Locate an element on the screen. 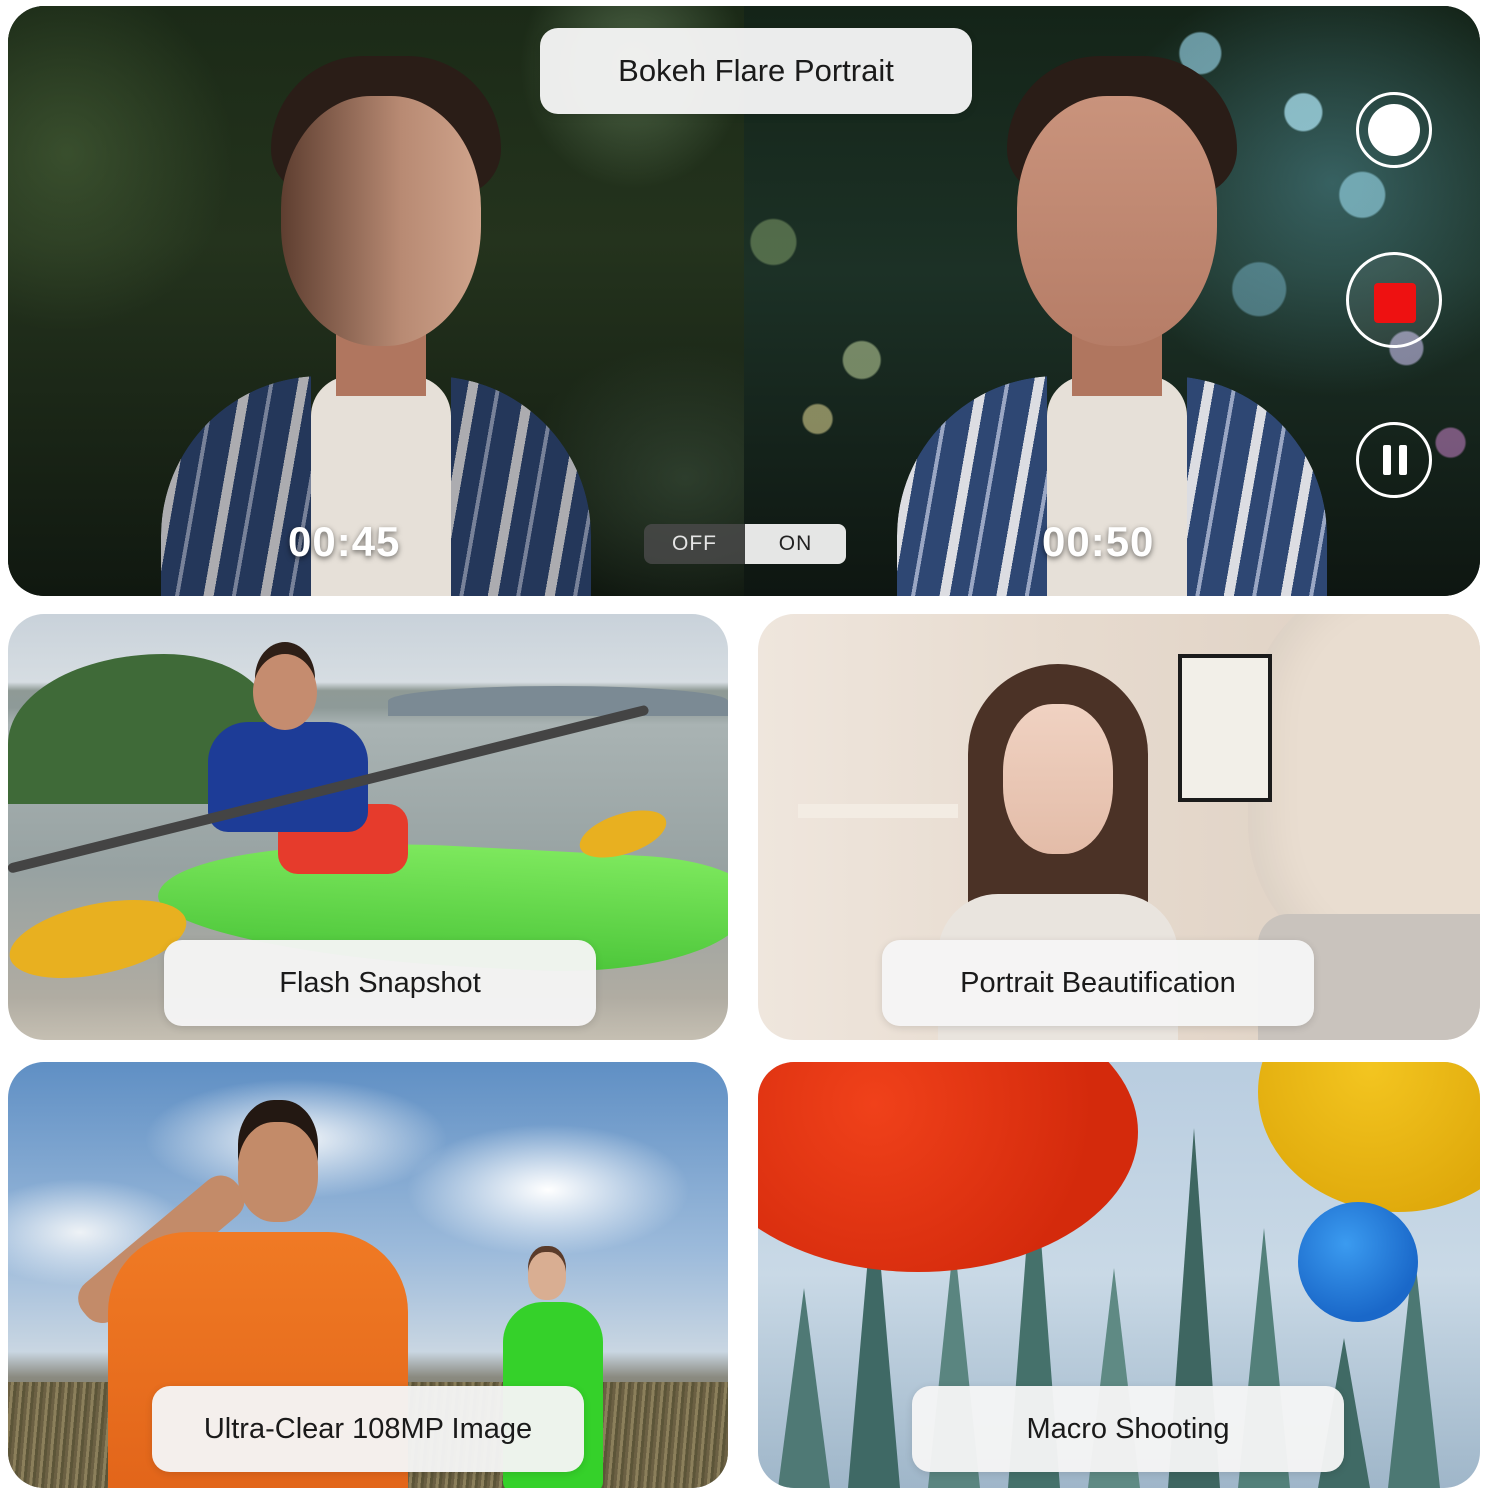  shutter-button is located at coordinates (1394, 130).